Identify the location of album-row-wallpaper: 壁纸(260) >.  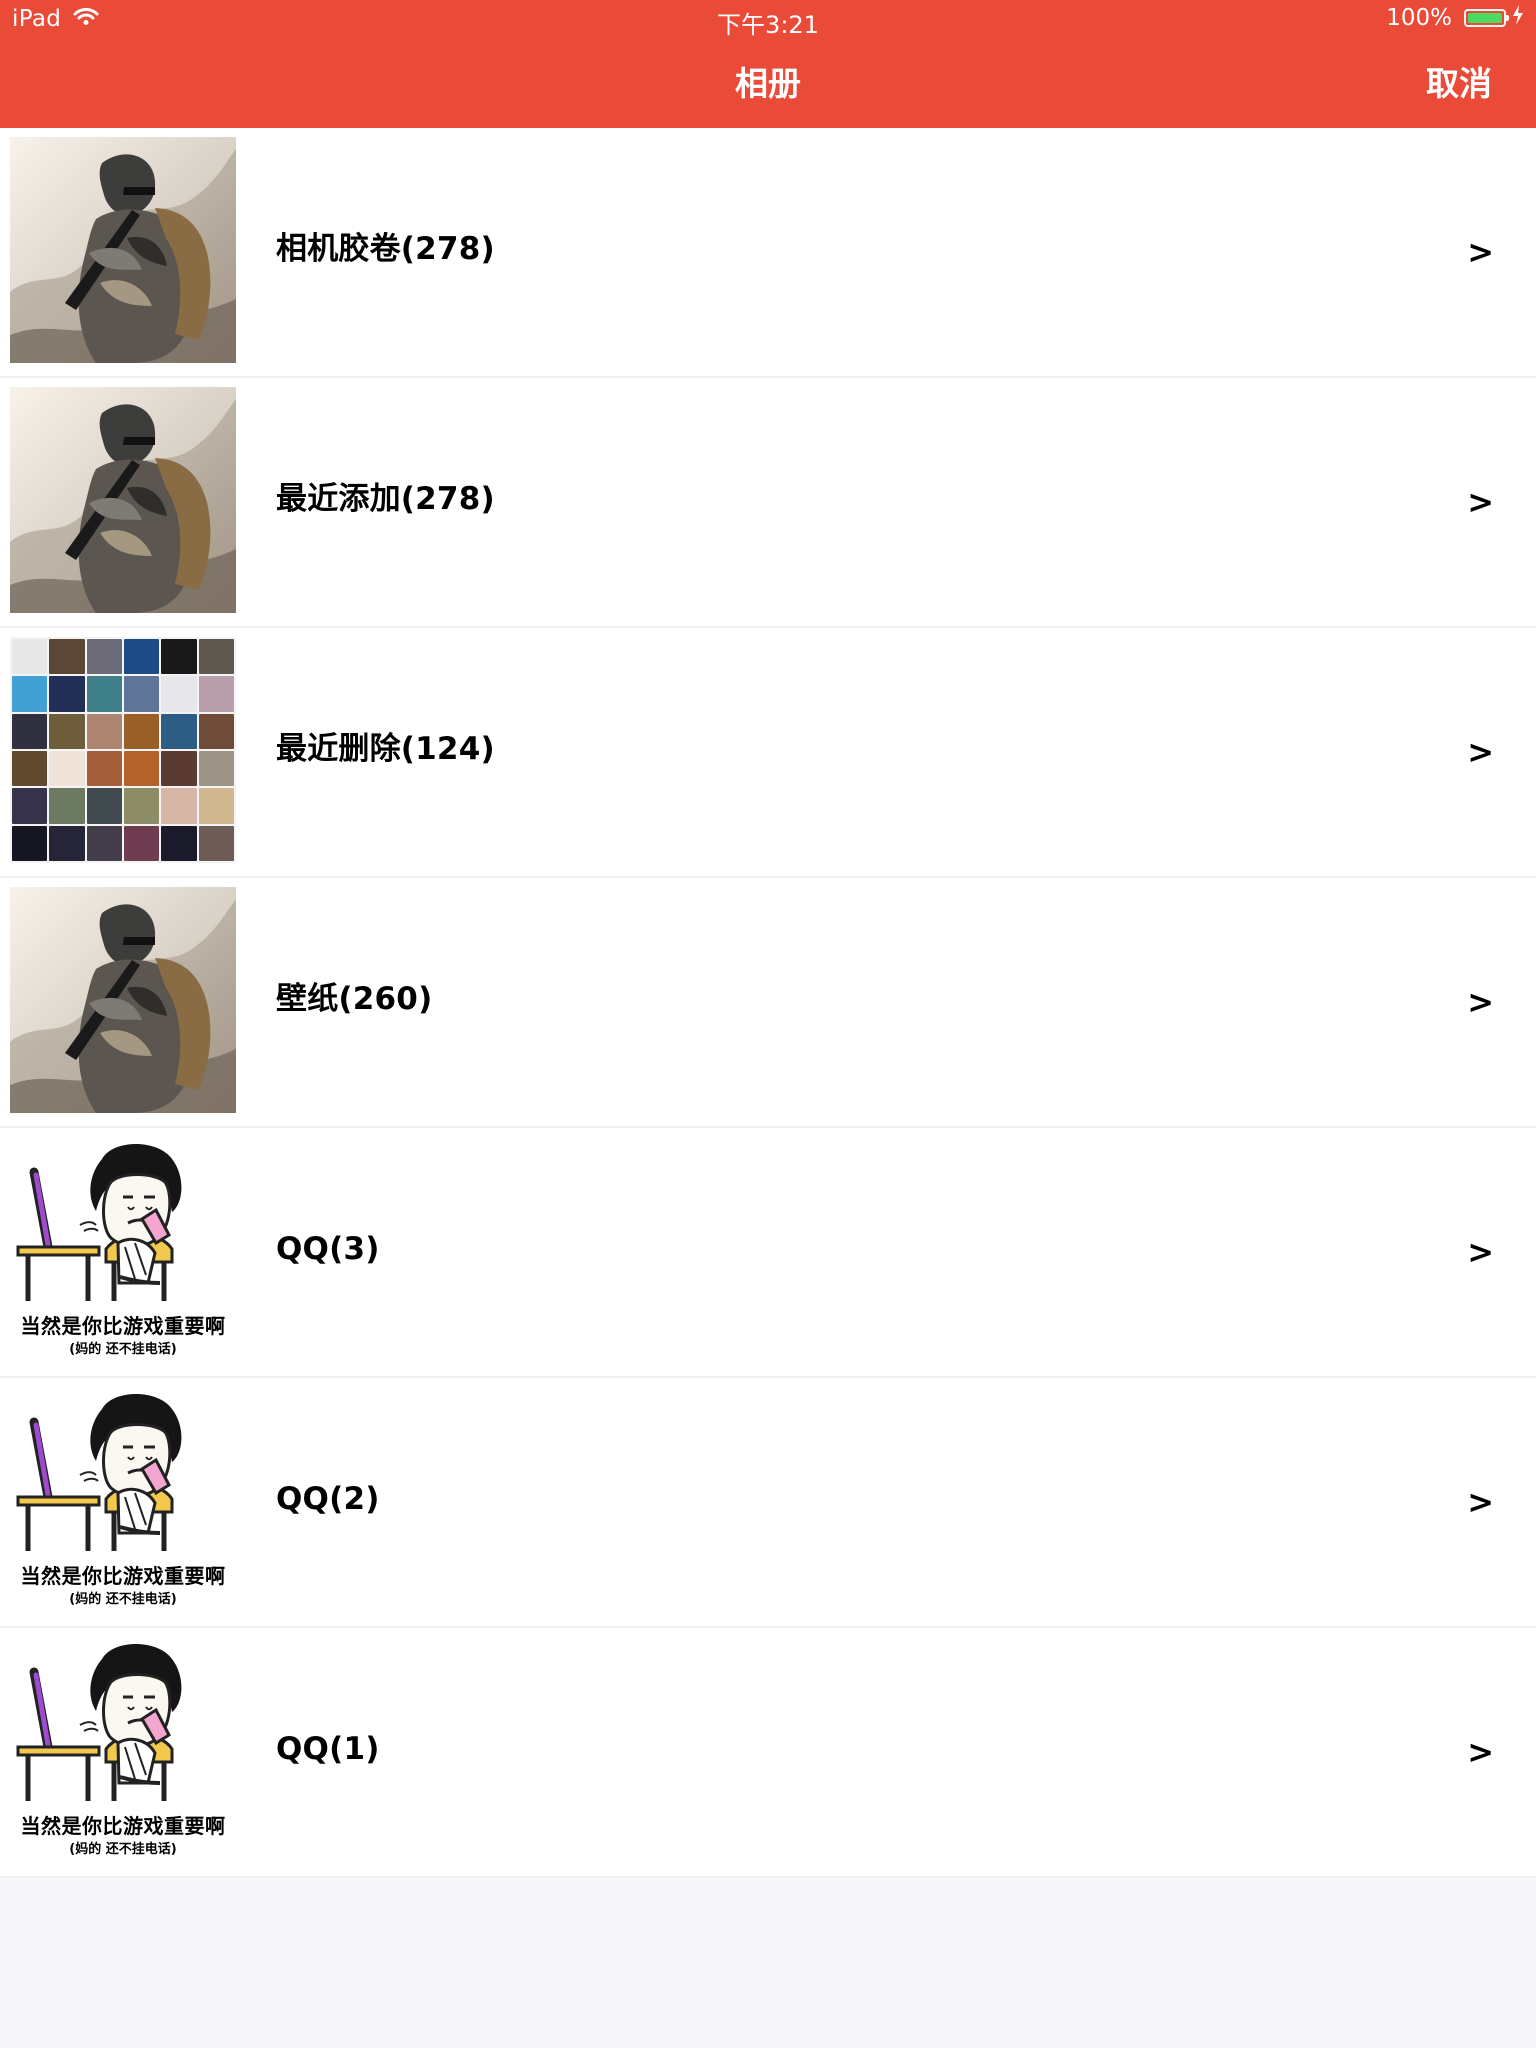
(768, 1003).